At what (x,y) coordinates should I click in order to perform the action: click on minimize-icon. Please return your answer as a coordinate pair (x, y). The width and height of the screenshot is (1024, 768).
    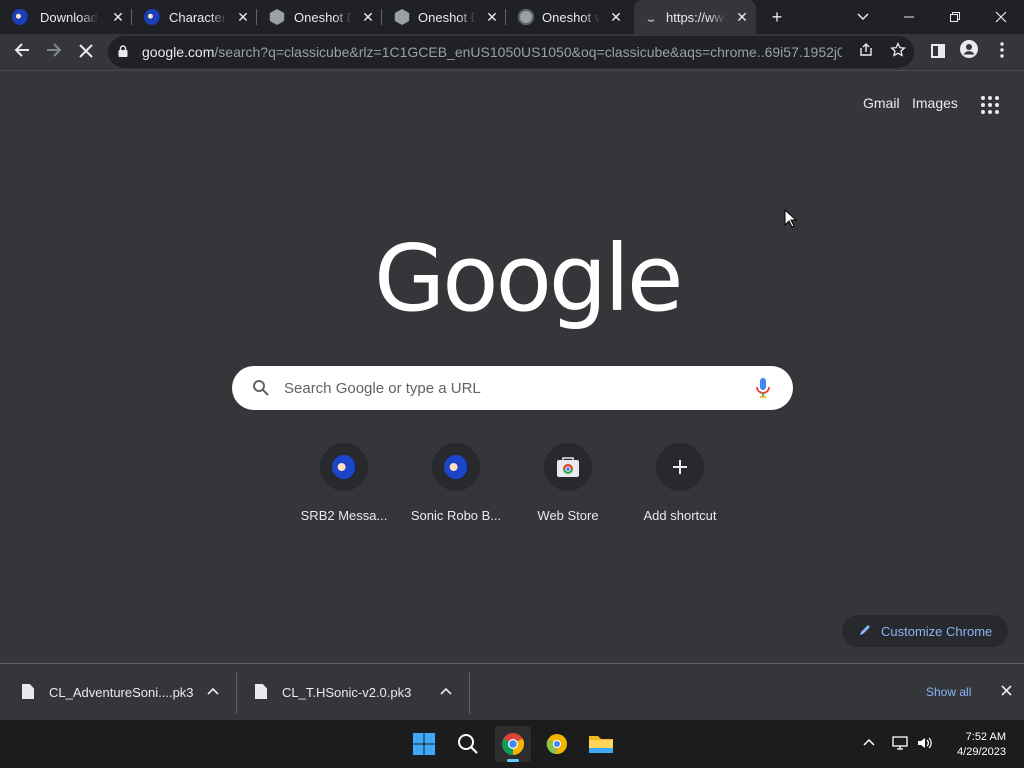
    Looking at the image, I should click on (909, 17).